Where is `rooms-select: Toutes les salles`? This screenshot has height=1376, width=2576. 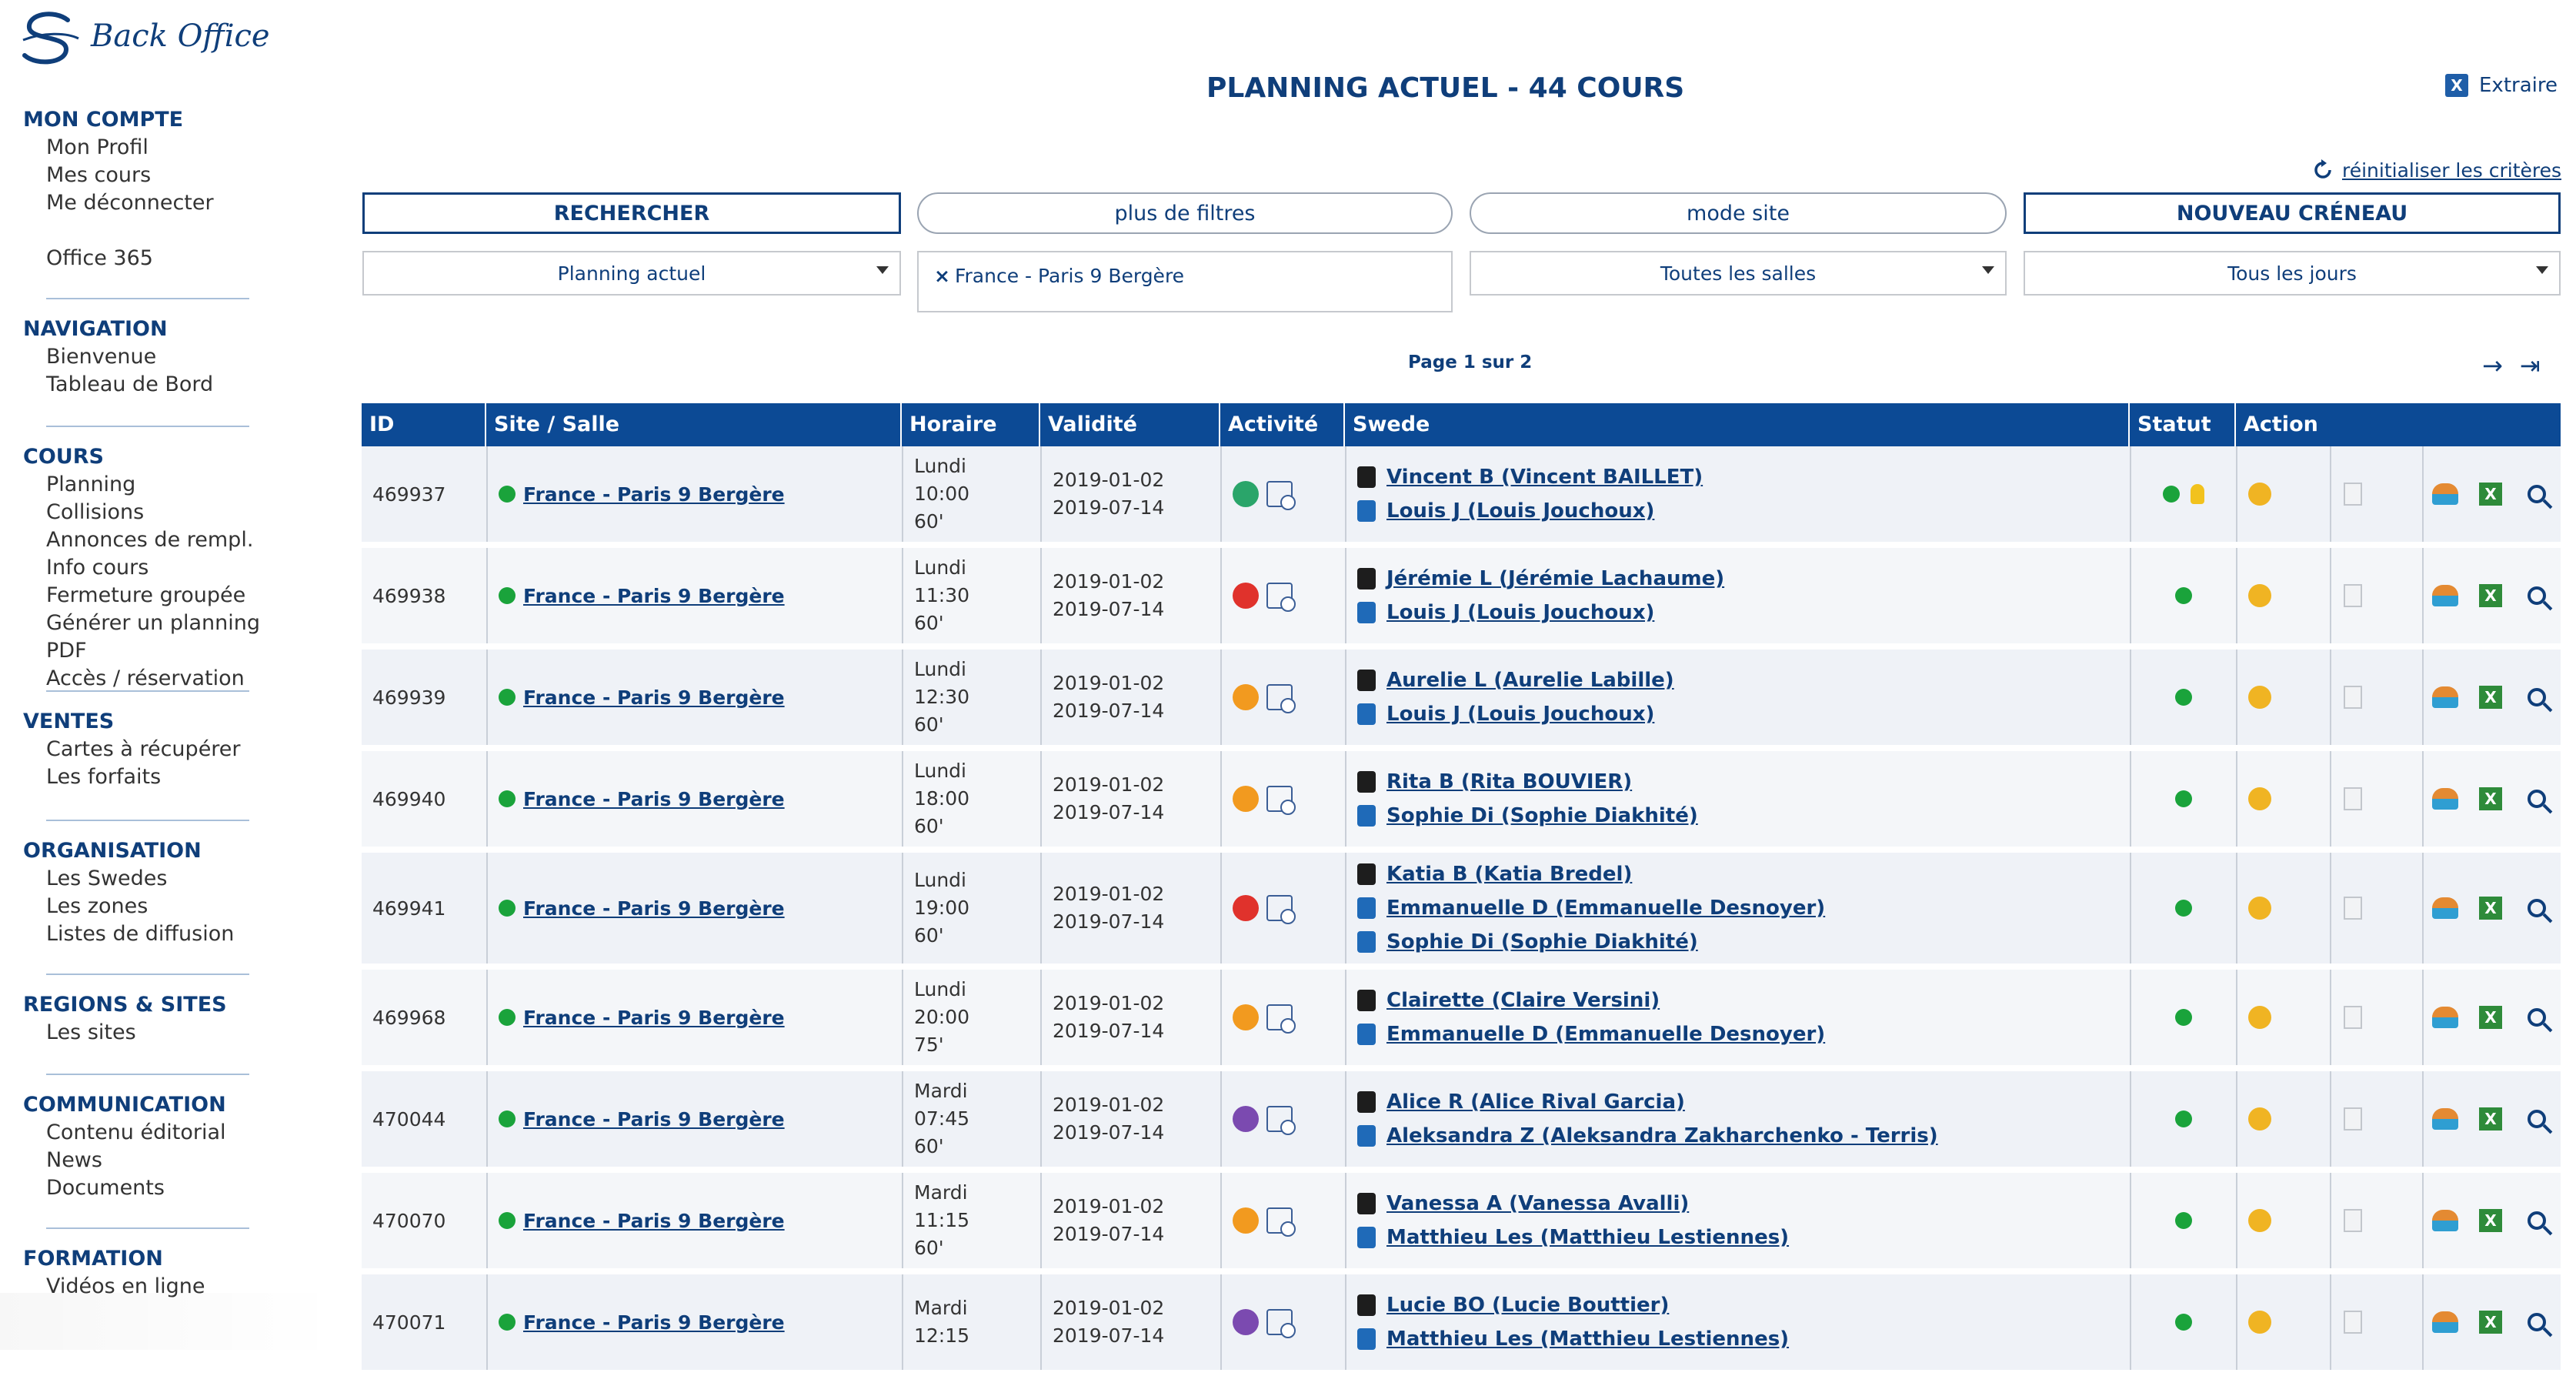 rooms-select: Toutes les salles is located at coordinates (1739, 273).